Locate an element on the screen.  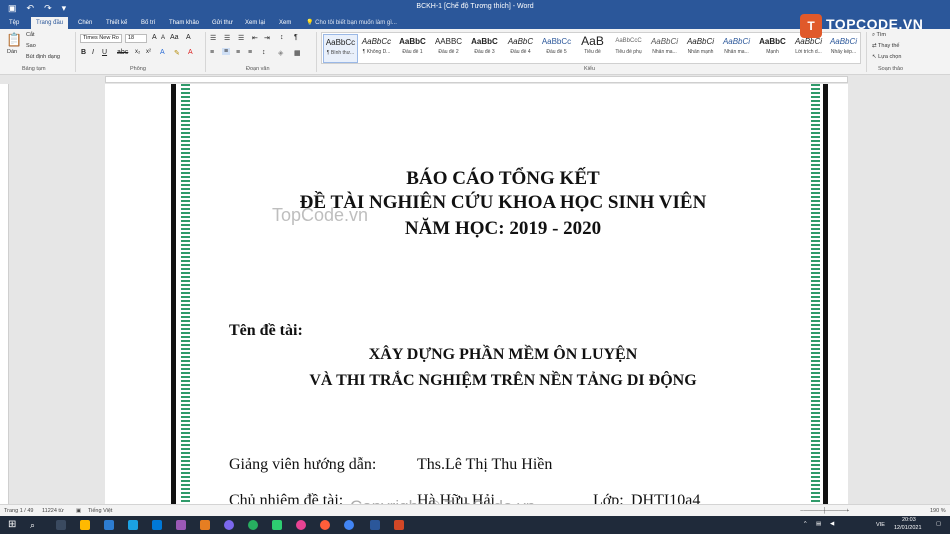
show-marks-icon: ¶ is located at coordinates (296, 37).